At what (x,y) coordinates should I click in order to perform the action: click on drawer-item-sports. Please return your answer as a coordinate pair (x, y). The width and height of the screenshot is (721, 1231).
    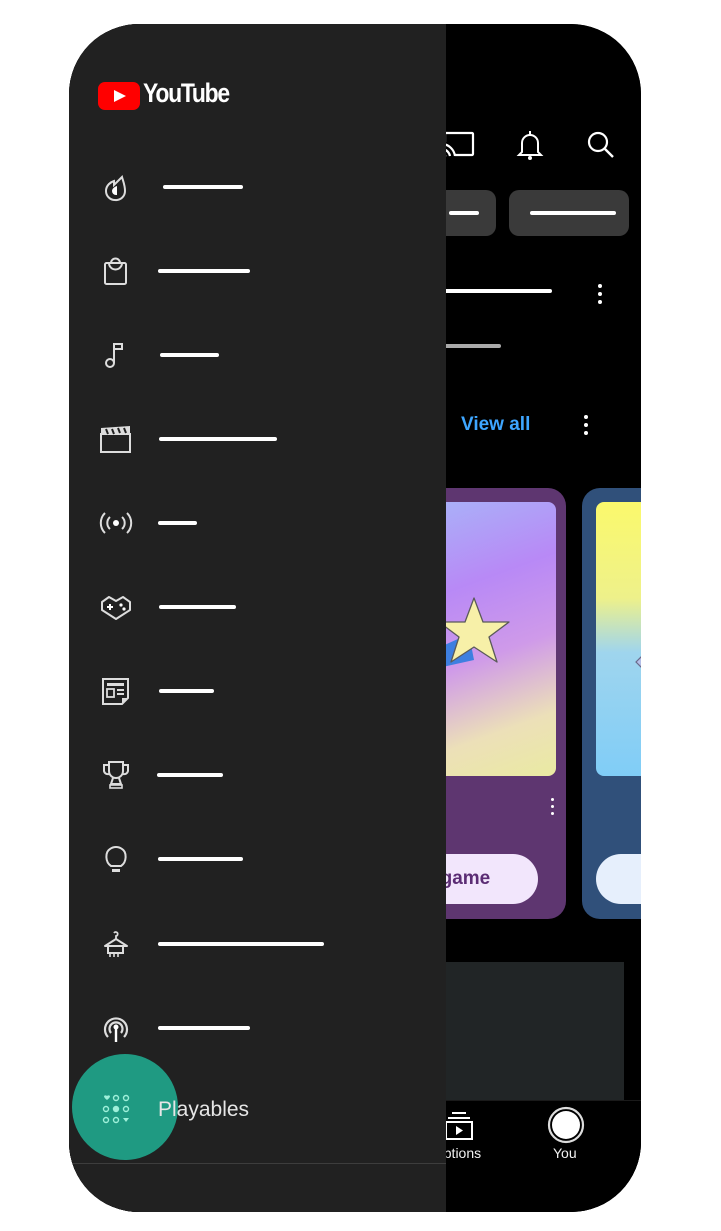
    Looking at the image, I should click on (257, 775).